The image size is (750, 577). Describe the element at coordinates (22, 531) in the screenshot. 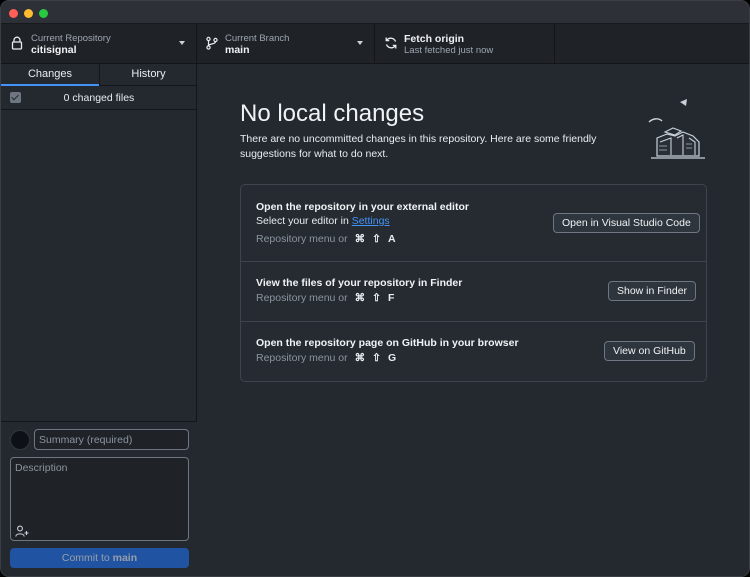

I see `add-coauthor-icon` at that location.